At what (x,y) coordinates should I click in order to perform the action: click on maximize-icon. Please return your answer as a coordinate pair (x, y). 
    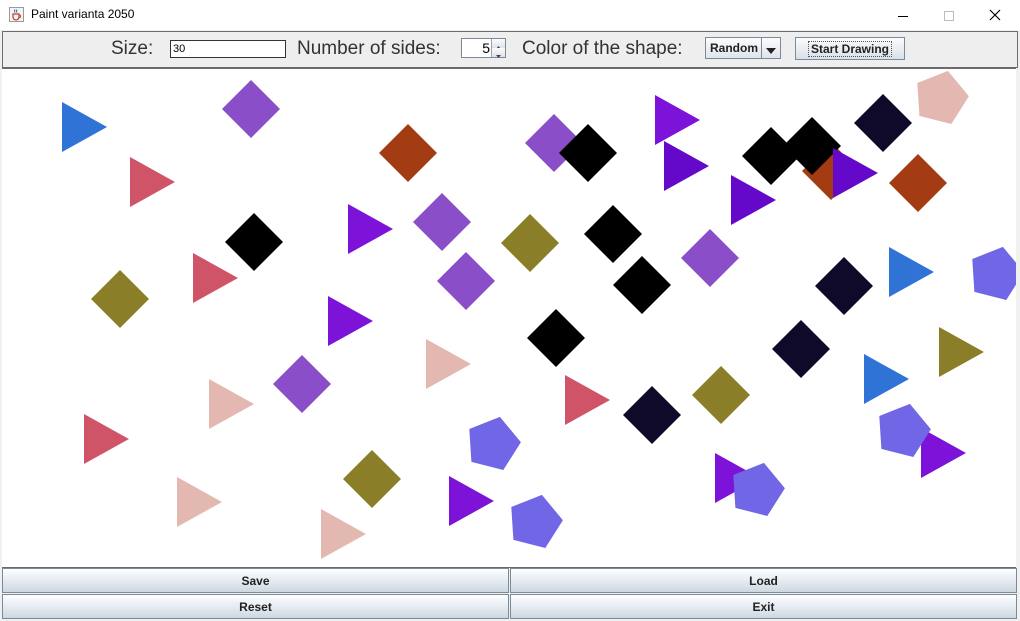
    Looking at the image, I should click on (949, 15).